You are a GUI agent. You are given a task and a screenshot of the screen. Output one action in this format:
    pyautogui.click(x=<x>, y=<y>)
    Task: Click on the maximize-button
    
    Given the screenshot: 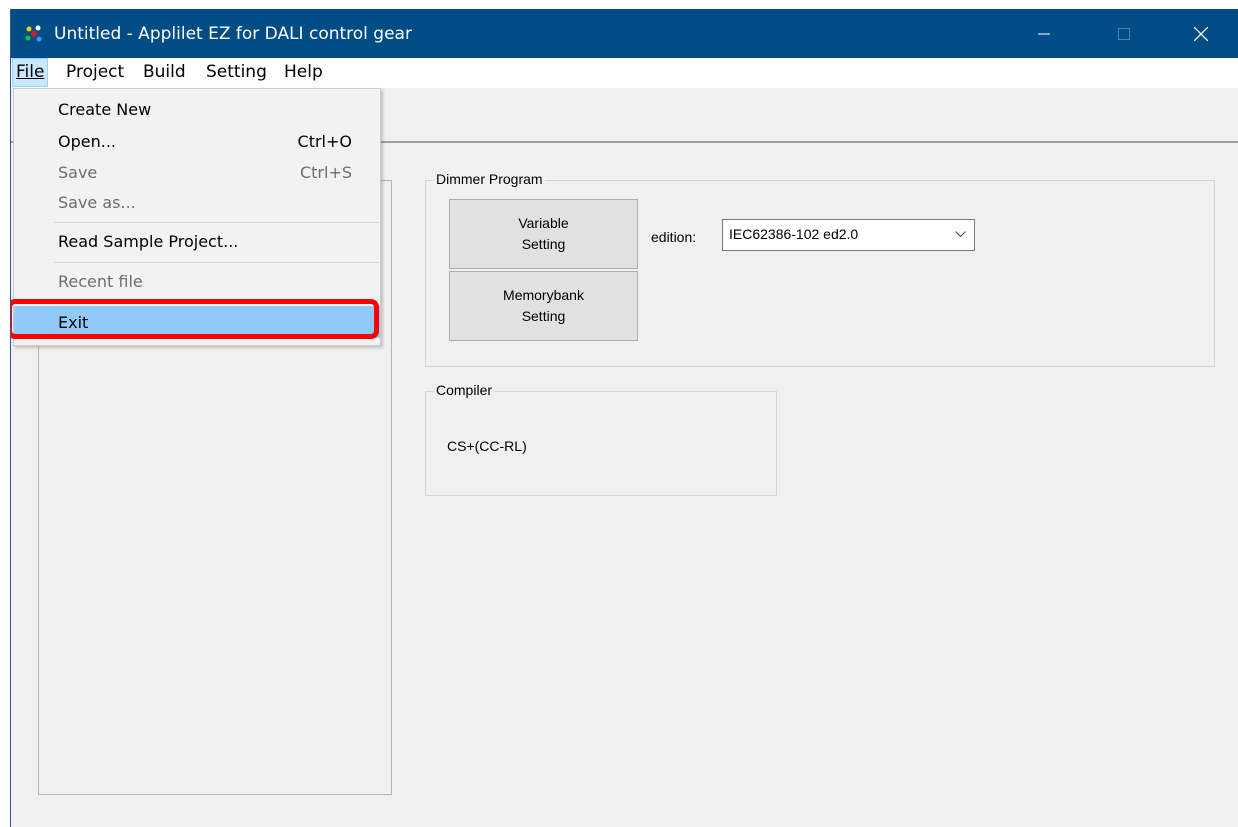 What is the action you would take?
    pyautogui.click(x=1124, y=33)
    